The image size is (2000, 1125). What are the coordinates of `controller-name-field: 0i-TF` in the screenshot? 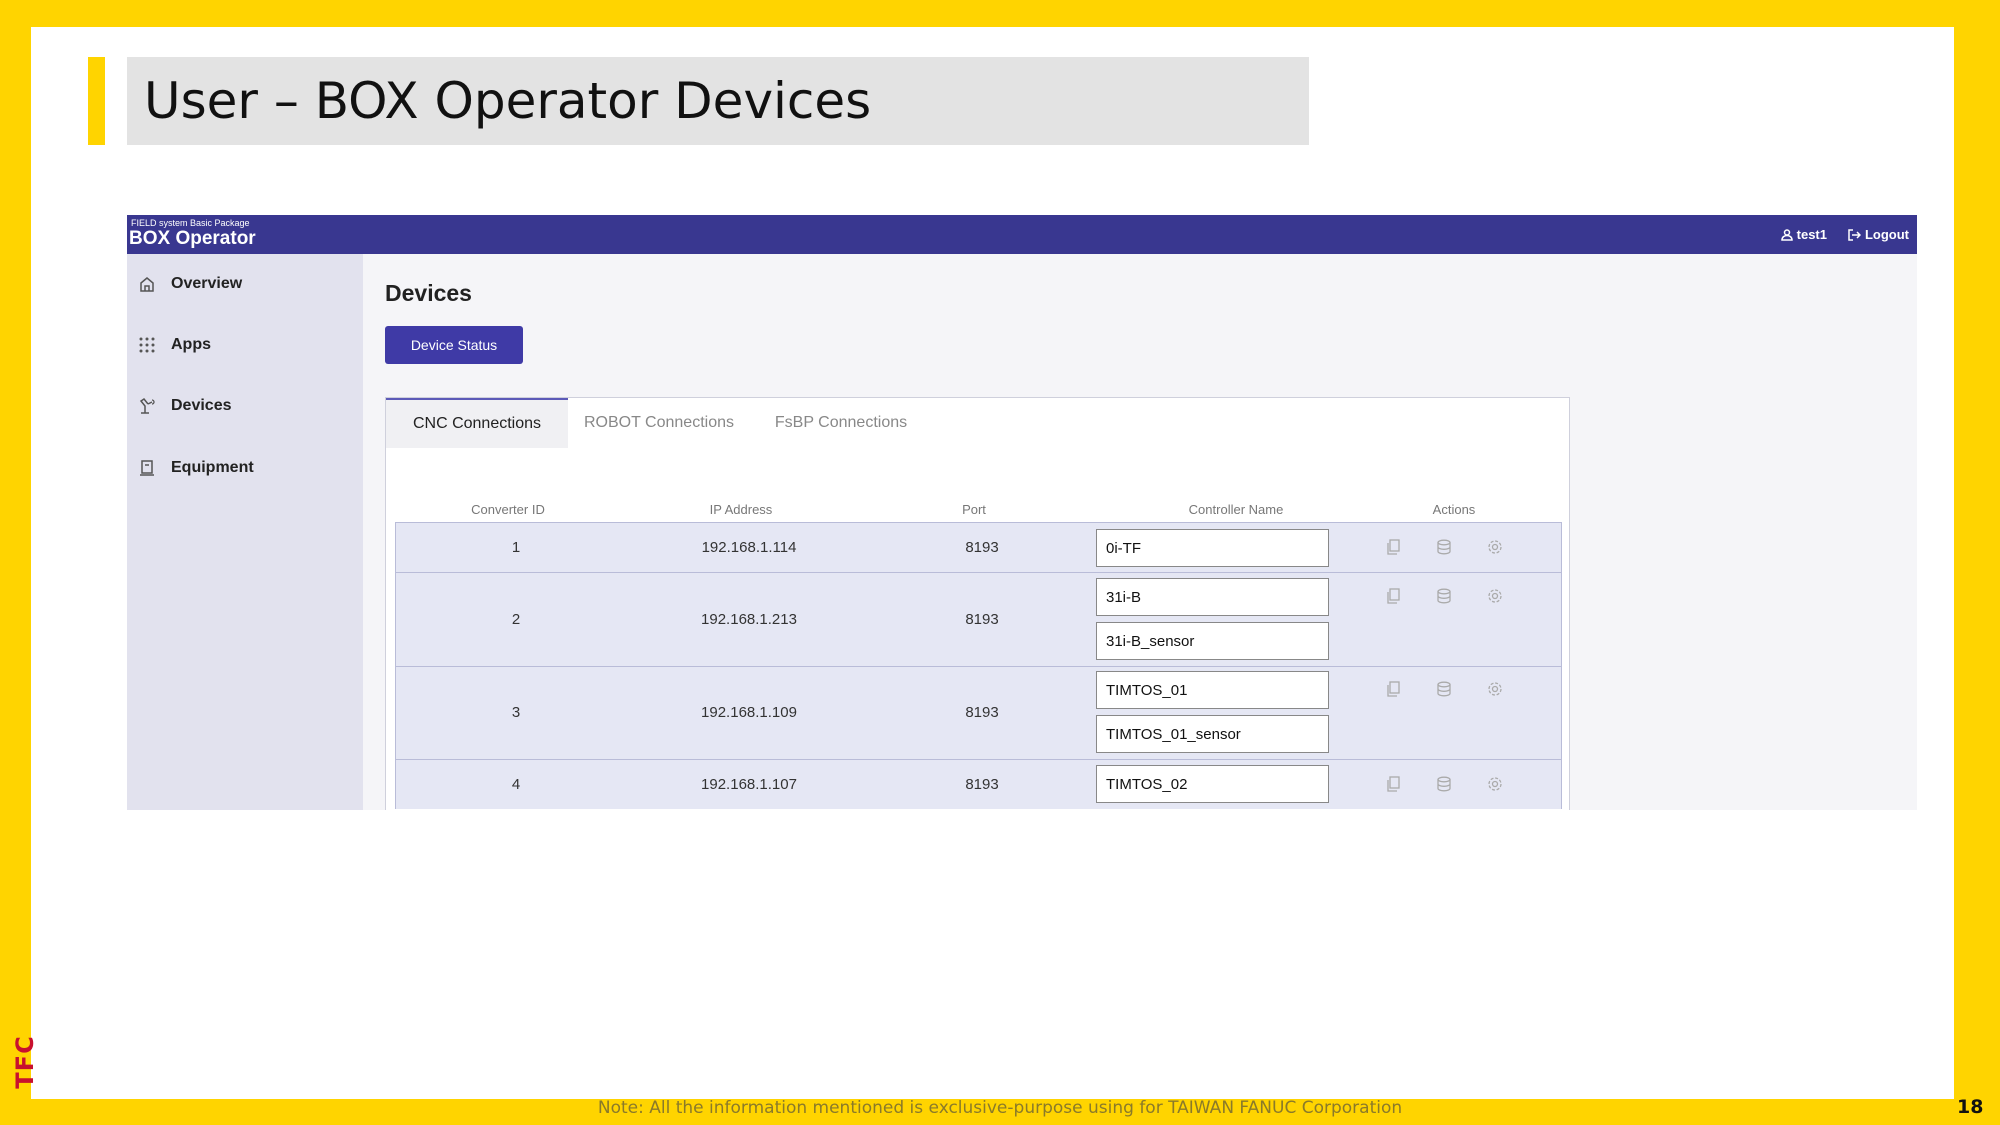 It's located at (1212, 548).